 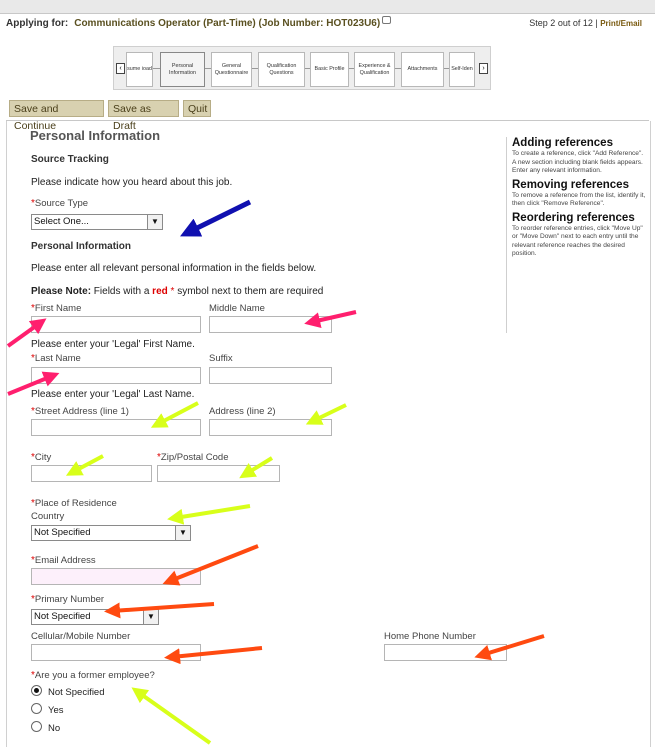 I want to click on email-label: *Email Address, so click(x=63, y=560).